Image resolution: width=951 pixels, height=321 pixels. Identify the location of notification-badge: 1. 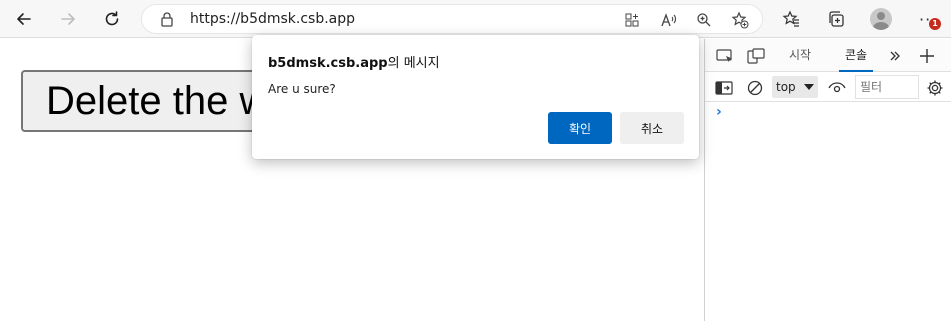
(935, 24).